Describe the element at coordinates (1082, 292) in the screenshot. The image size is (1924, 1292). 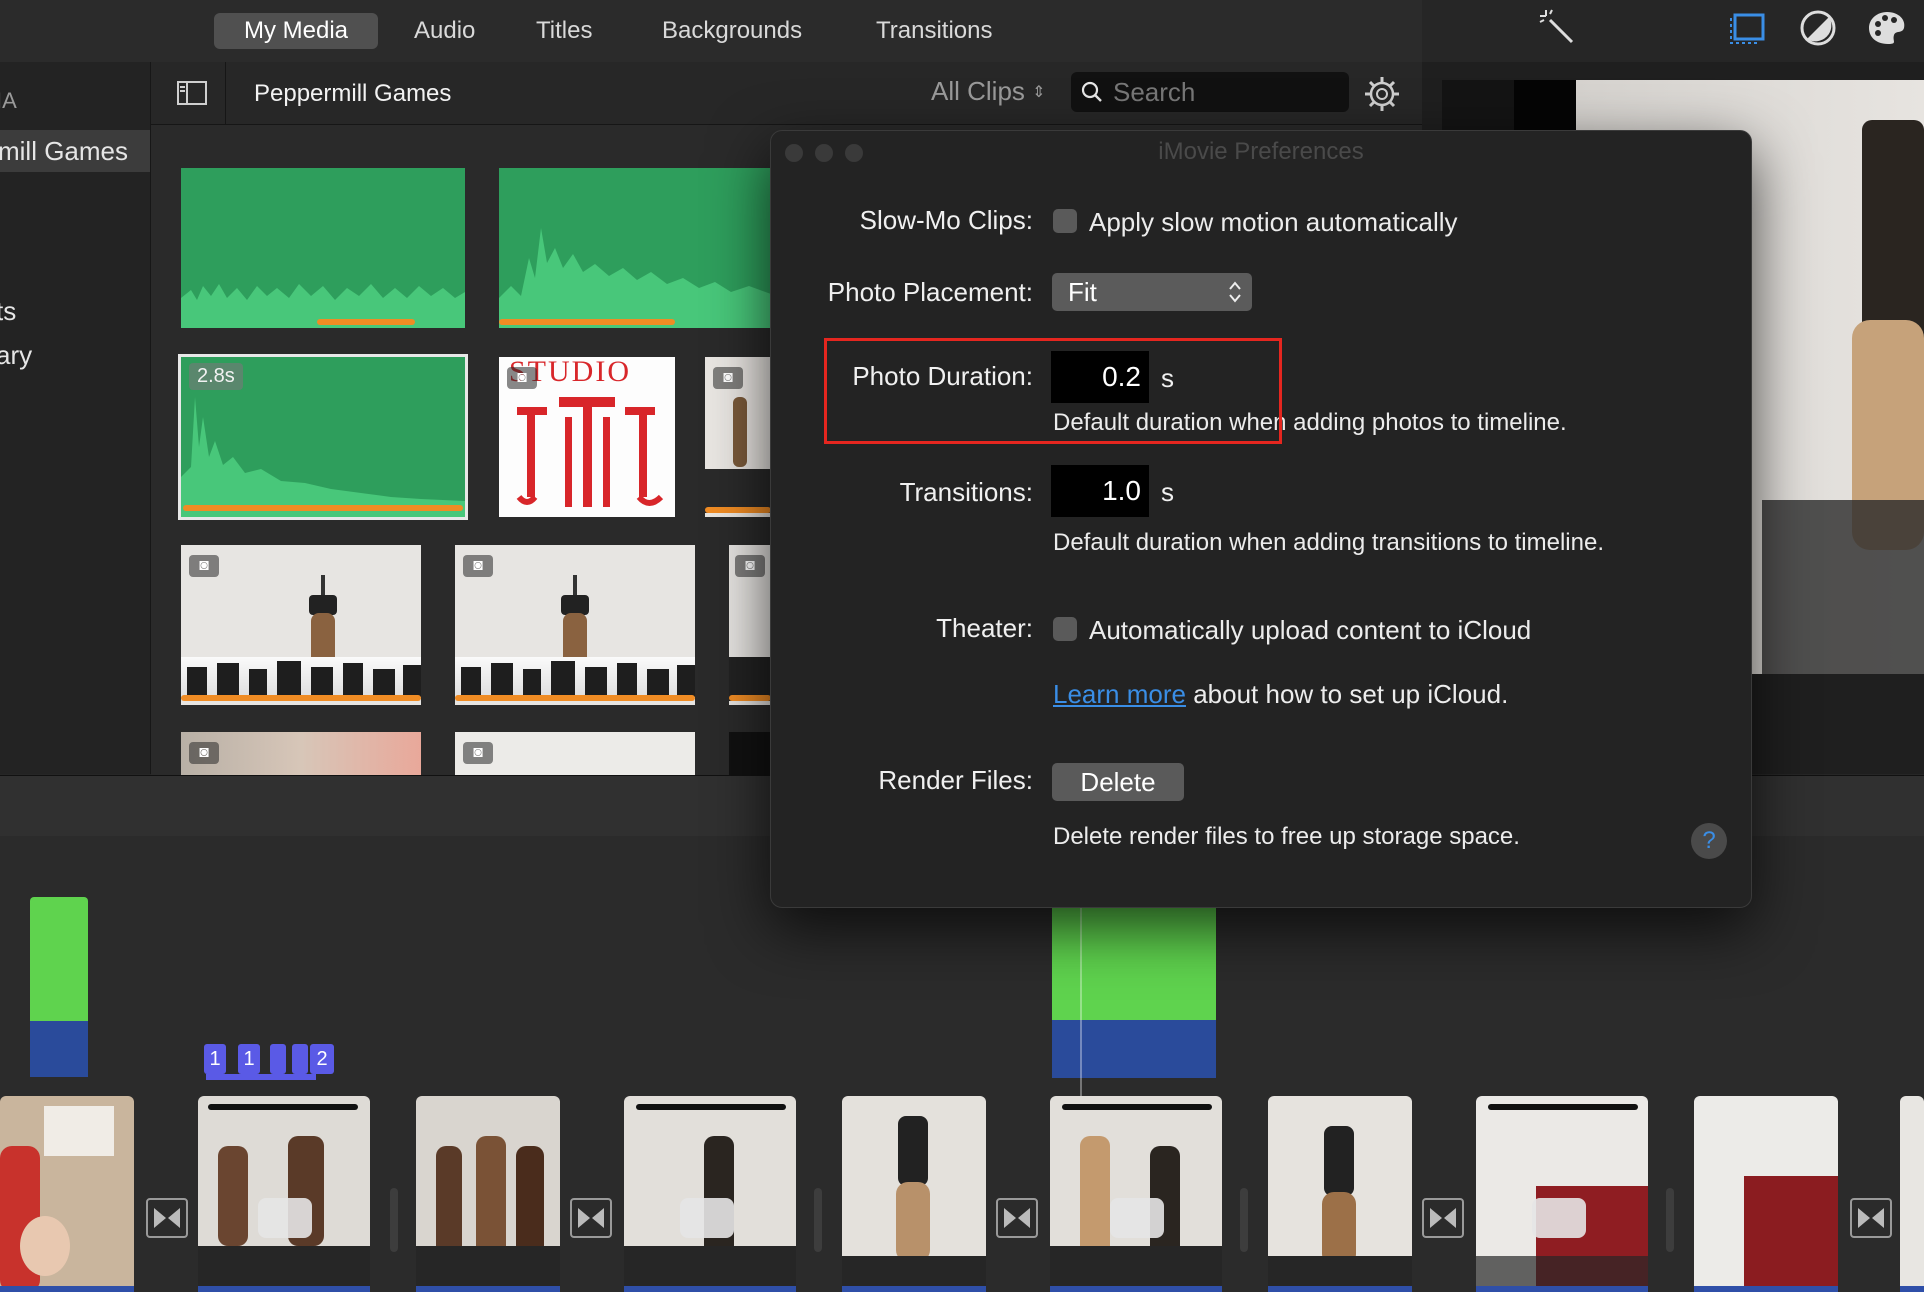
I see `photo-placement-value: Fit` at that location.